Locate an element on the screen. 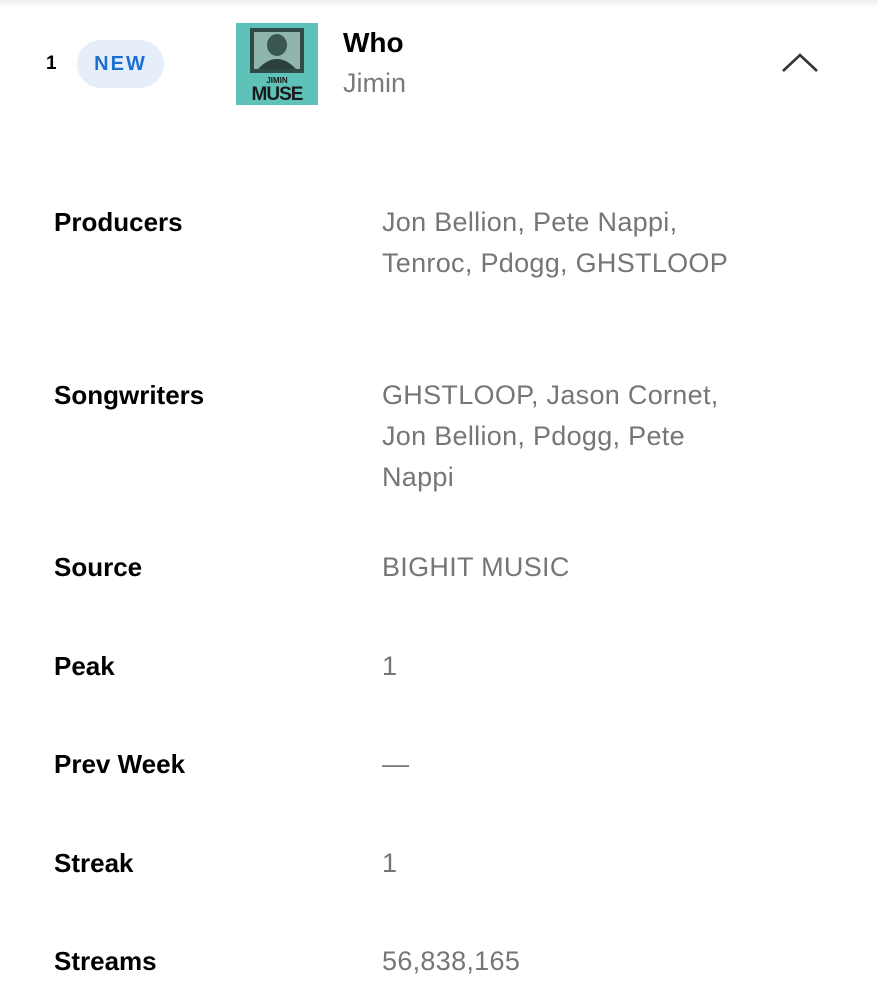  detail-value: BIGHIT MUSIC is located at coordinates (476, 567).